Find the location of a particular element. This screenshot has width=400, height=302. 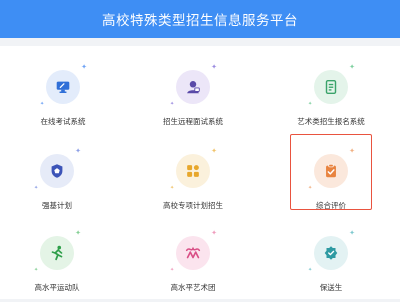

badge-icon is located at coordinates (331, 253).